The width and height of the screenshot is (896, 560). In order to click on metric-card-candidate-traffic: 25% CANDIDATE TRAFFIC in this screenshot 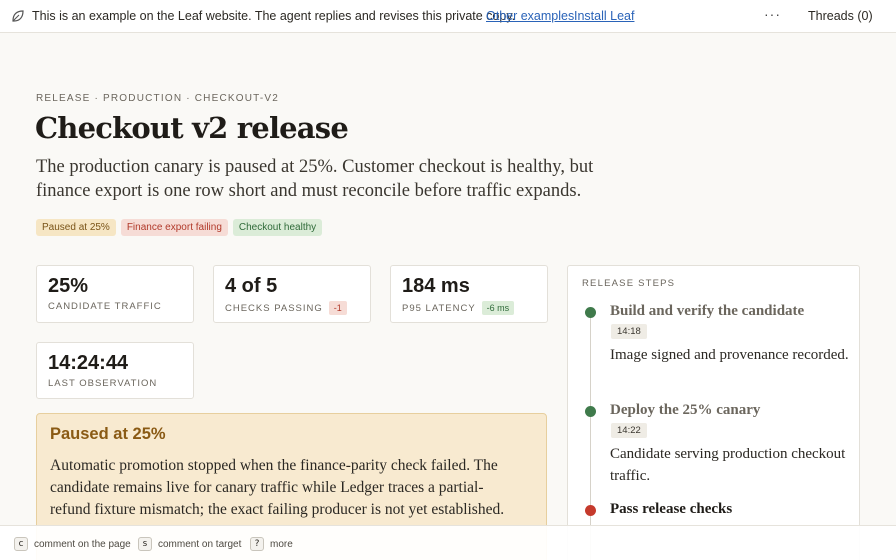, I will do `click(115, 294)`.